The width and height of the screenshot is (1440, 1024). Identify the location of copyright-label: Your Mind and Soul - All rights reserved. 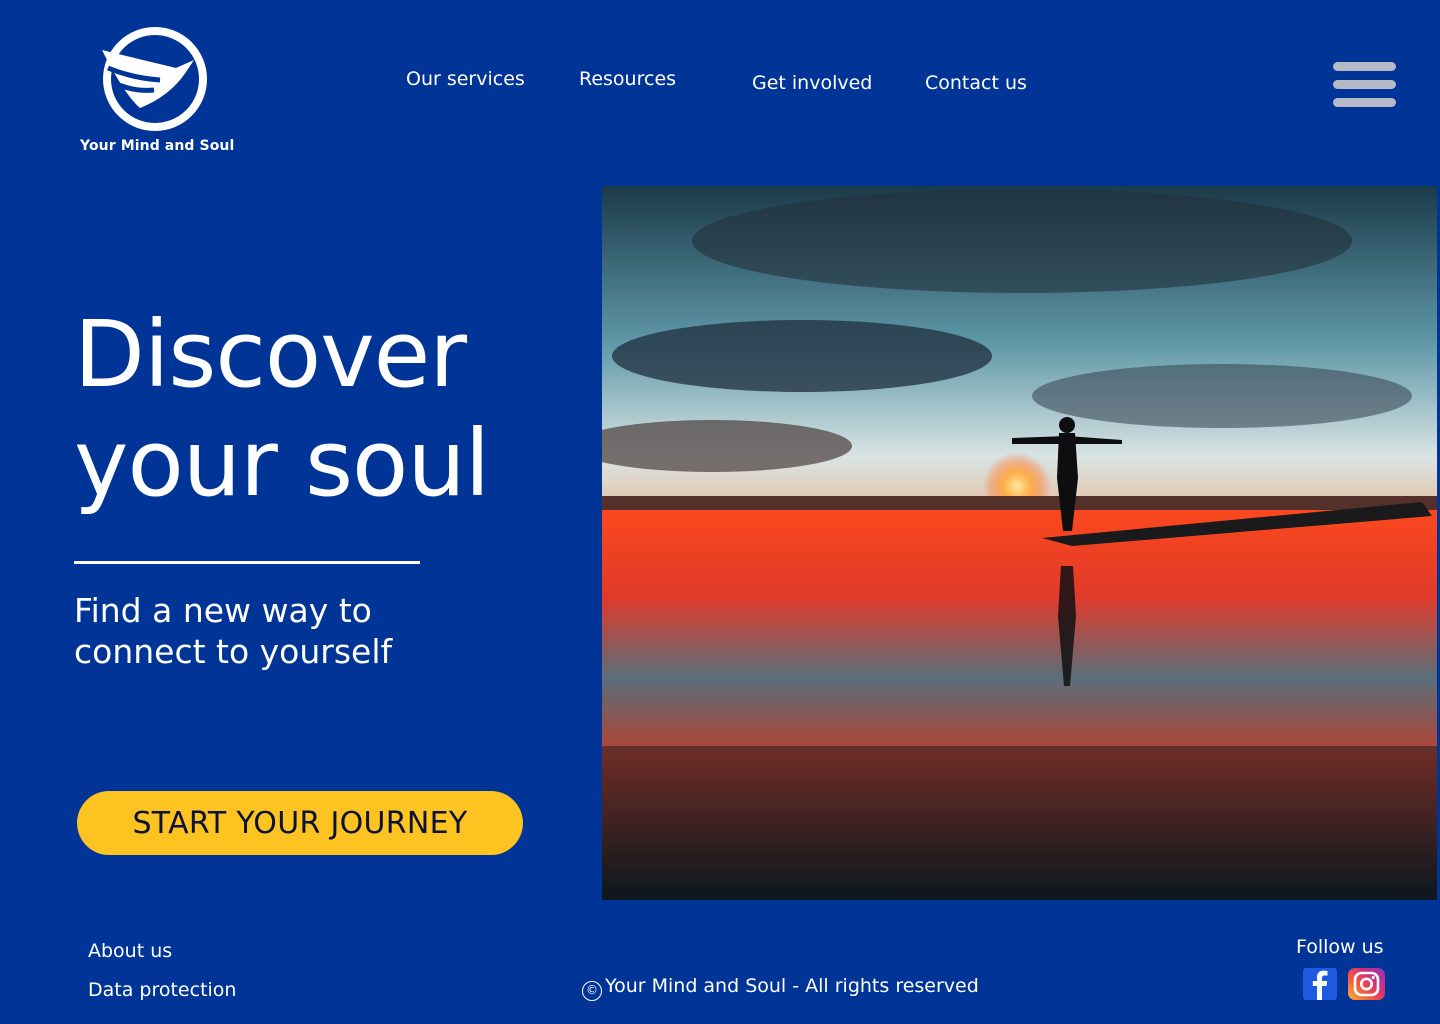
(792, 986).